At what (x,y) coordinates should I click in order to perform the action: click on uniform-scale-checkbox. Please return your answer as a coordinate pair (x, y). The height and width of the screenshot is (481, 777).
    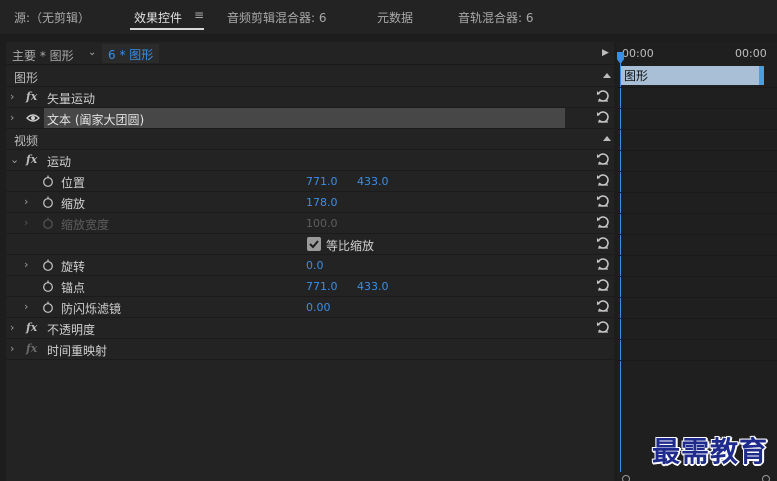
    Looking at the image, I should click on (314, 244).